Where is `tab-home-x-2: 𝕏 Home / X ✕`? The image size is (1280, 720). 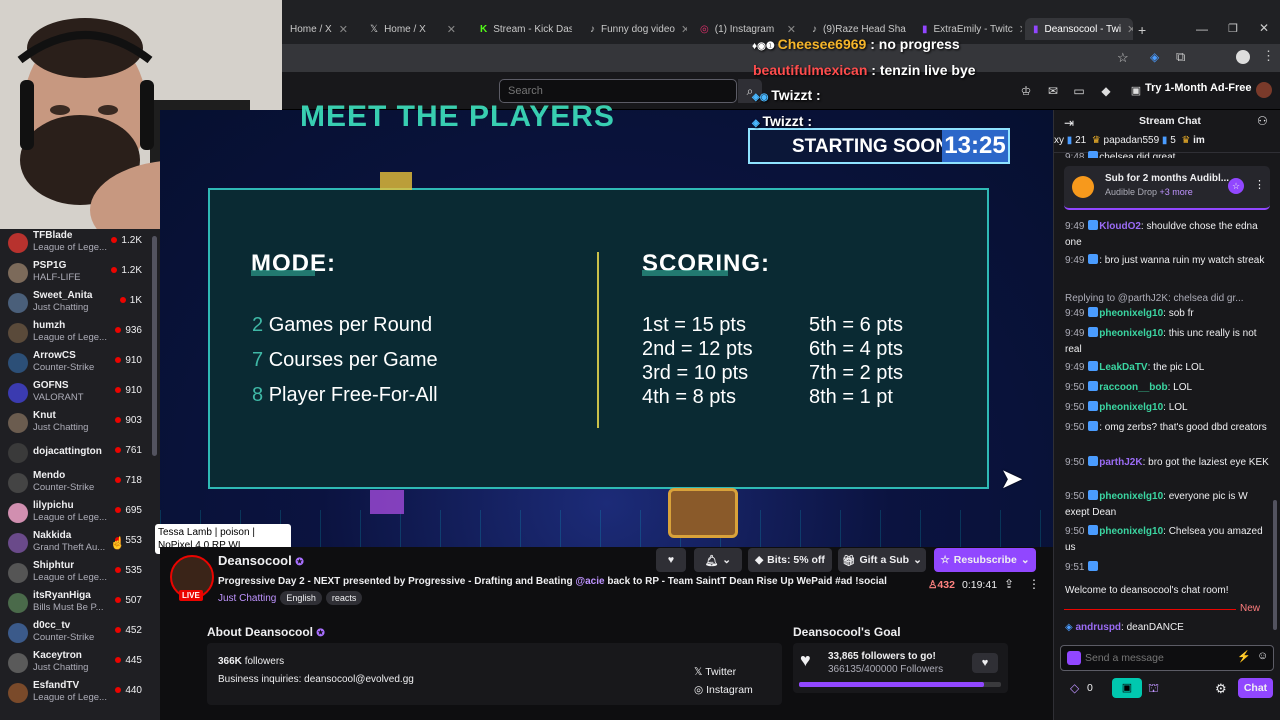
tab-home-x-2: 𝕏 Home / X ✕ is located at coordinates (412, 29).